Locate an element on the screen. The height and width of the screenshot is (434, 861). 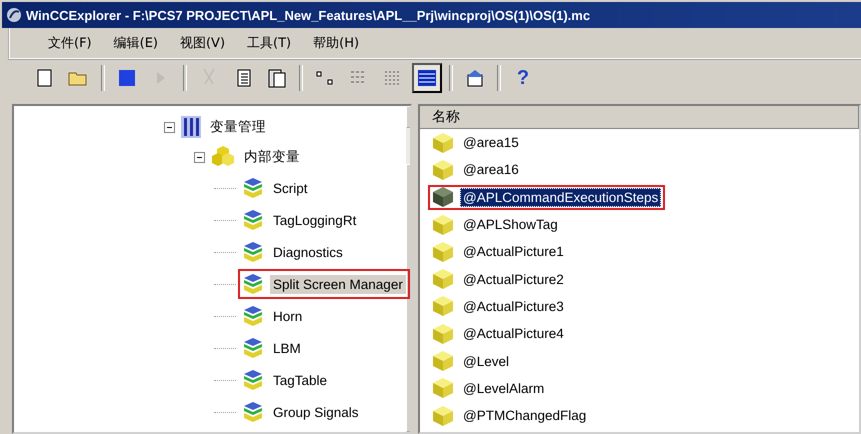
tree-item: Group Signals is located at coordinates (316, 412).